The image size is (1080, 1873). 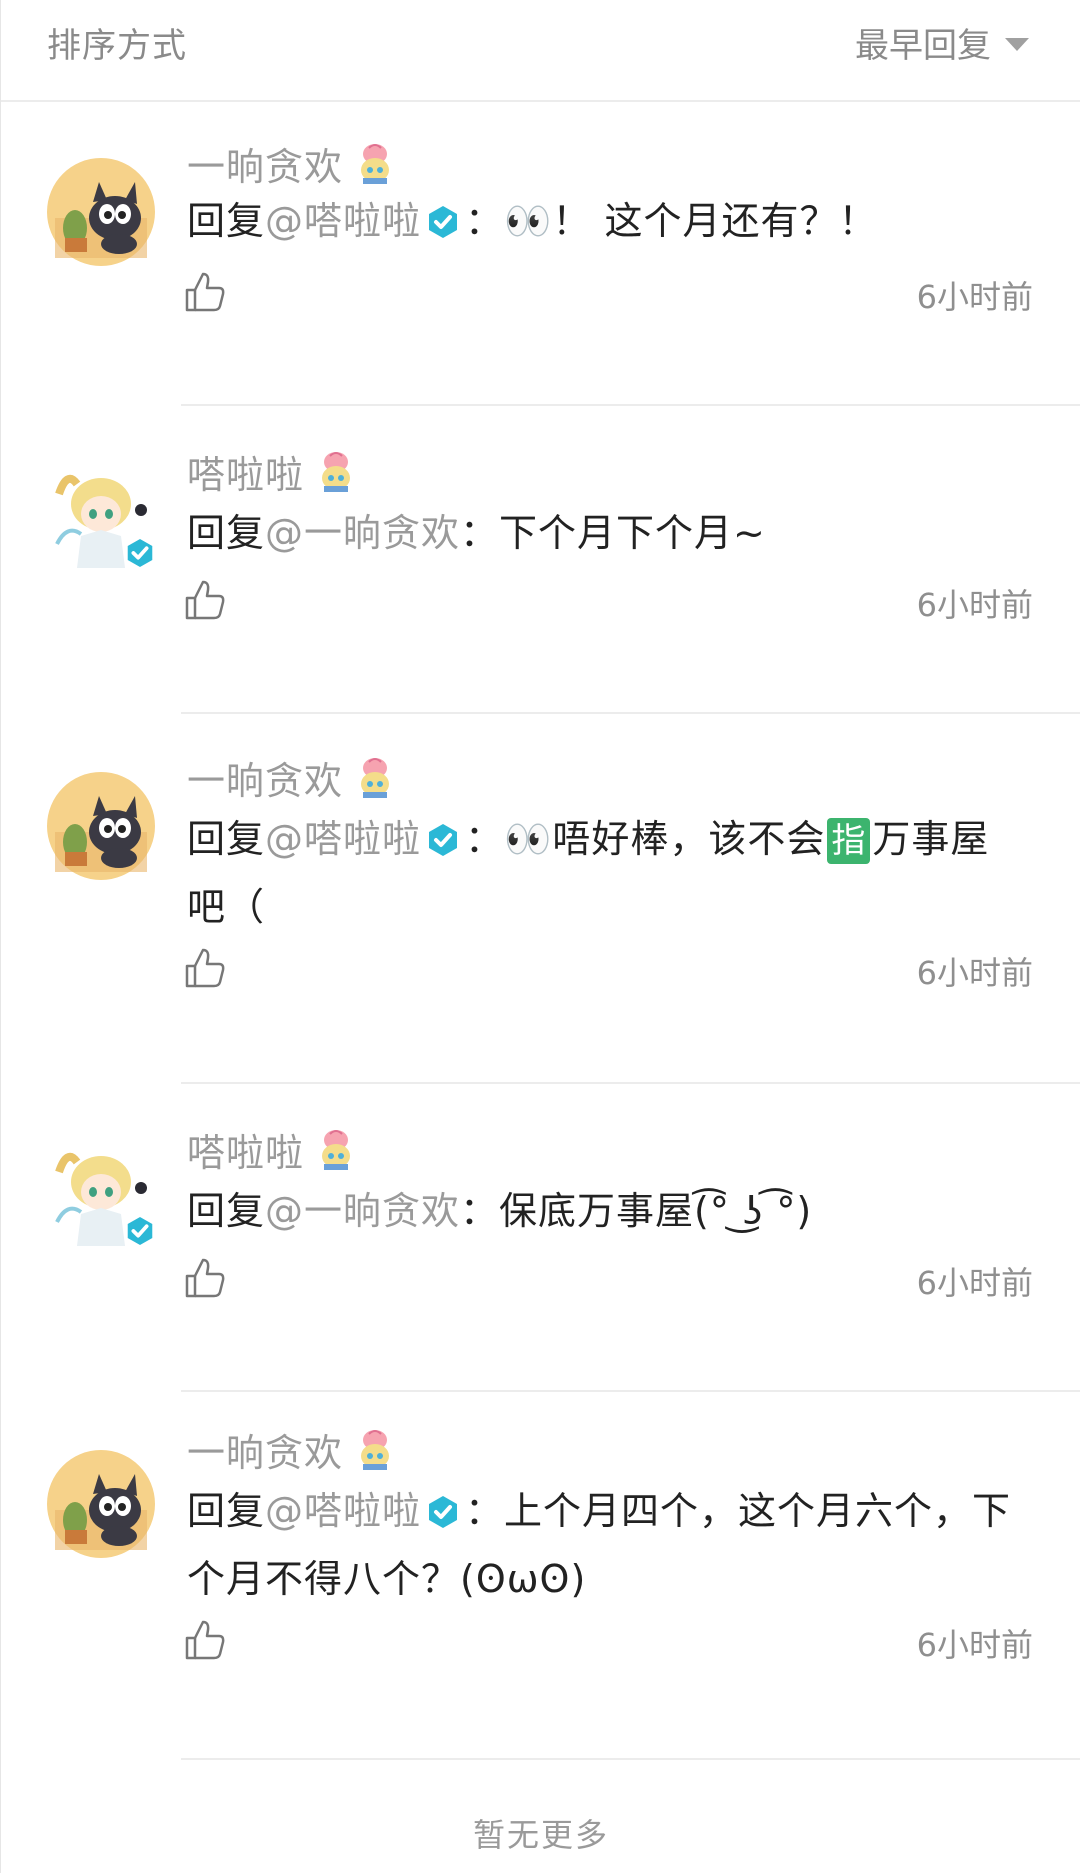 What do you see at coordinates (1017, 44) in the screenshot?
I see `caret-down-icon` at bounding box center [1017, 44].